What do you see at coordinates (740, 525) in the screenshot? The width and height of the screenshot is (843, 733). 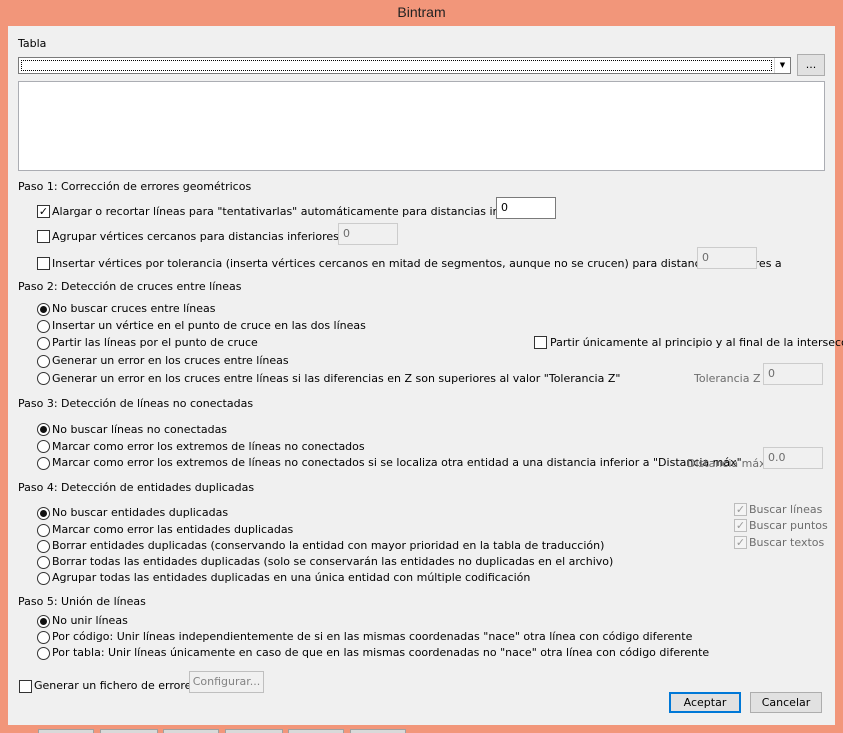 I see `buscar-puntos-checkbox: ✓` at bounding box center [740, 525].